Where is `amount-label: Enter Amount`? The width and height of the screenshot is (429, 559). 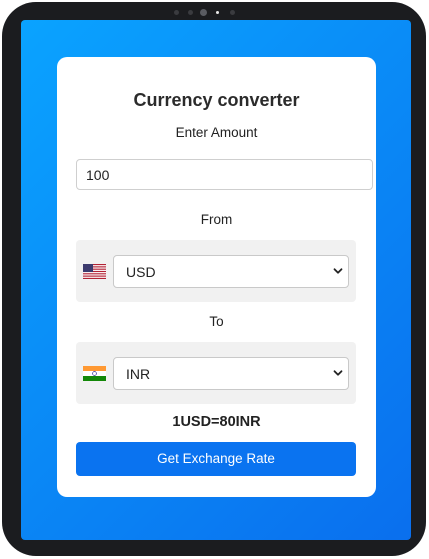 amount-label: Enter Amount is located at coordinates (216, 132).